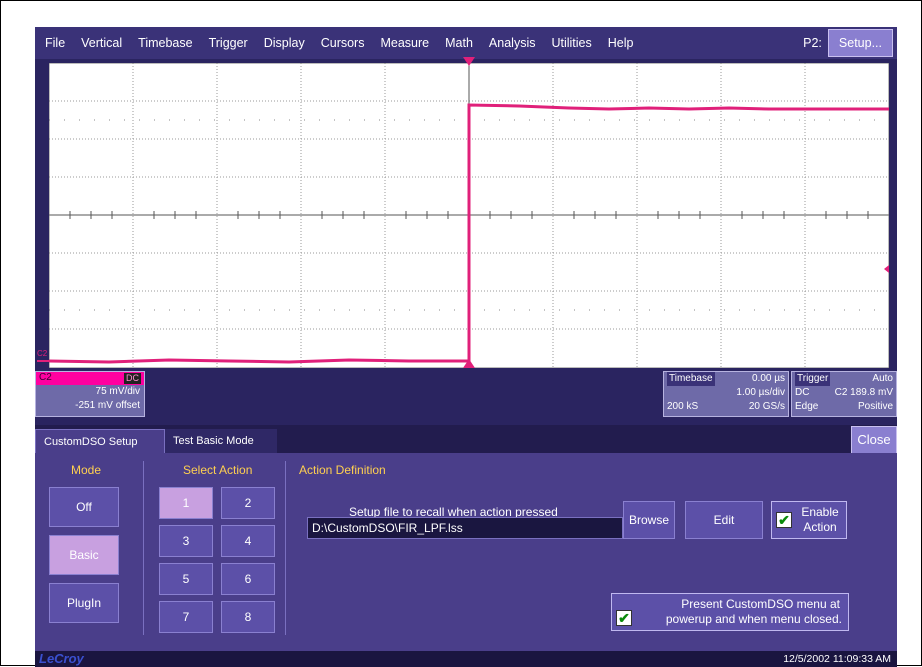 The image size is (922, 667). Describe the element at coordinates (882, 378) in the screenshot. I see `trigger-mode: Auto` at that location.